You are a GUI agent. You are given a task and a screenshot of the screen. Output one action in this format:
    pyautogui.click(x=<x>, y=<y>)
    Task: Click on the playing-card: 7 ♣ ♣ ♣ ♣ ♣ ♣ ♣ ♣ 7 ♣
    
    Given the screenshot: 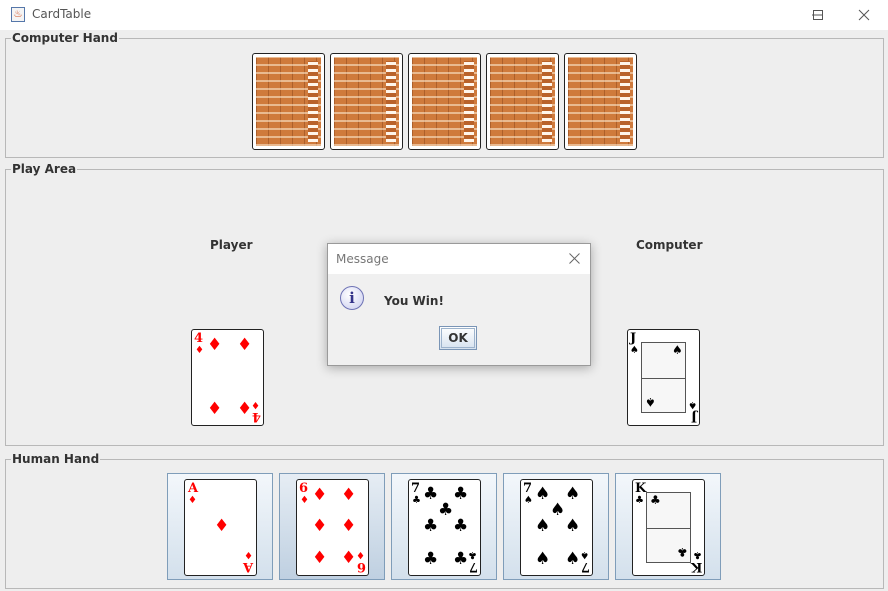 What is the action you would take?
    pyautogui.click(x=444, y=527)
    